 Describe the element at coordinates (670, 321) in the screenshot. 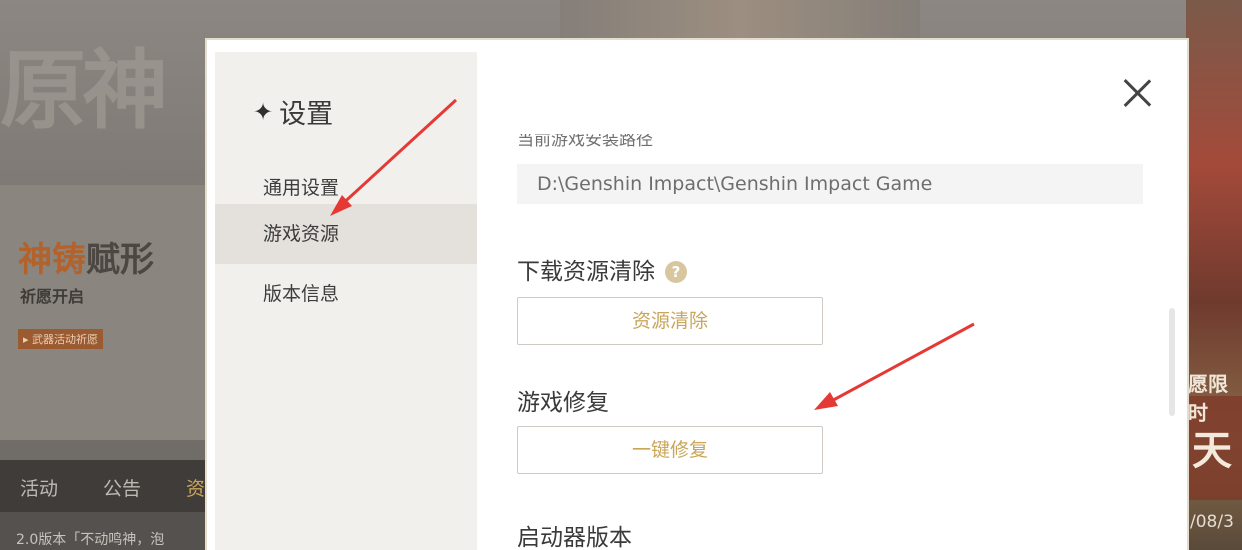

I see `clear-resources-button: 资源清除` at that location.